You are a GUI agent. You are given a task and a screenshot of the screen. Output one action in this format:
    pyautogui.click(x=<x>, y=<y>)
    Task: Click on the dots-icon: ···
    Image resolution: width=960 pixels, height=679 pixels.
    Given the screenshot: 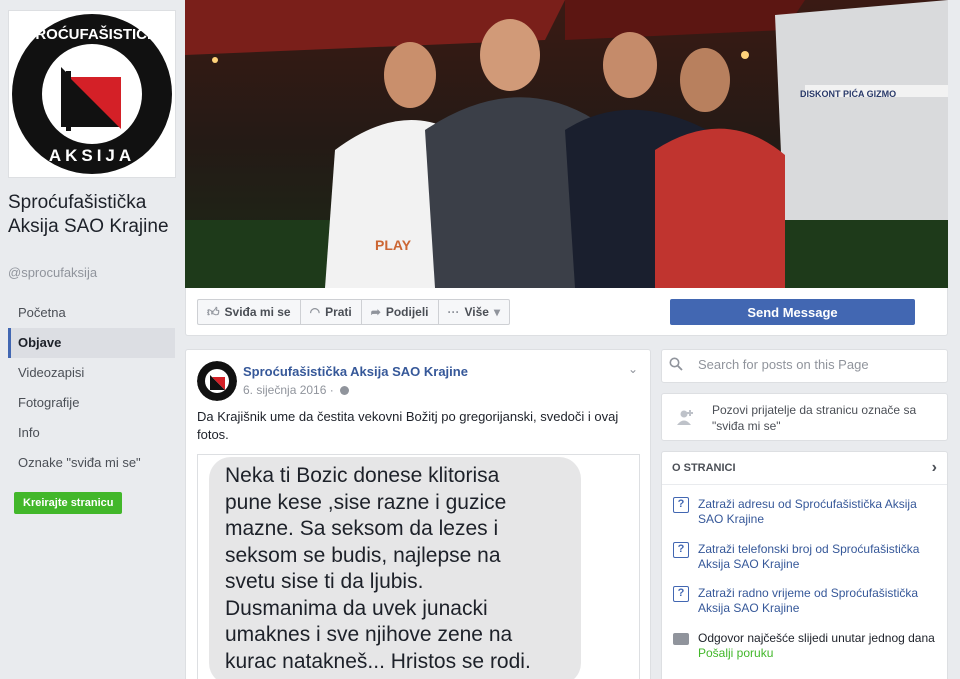 What is the action you would take?
    pyautogui.click(x=453, y=312)
    